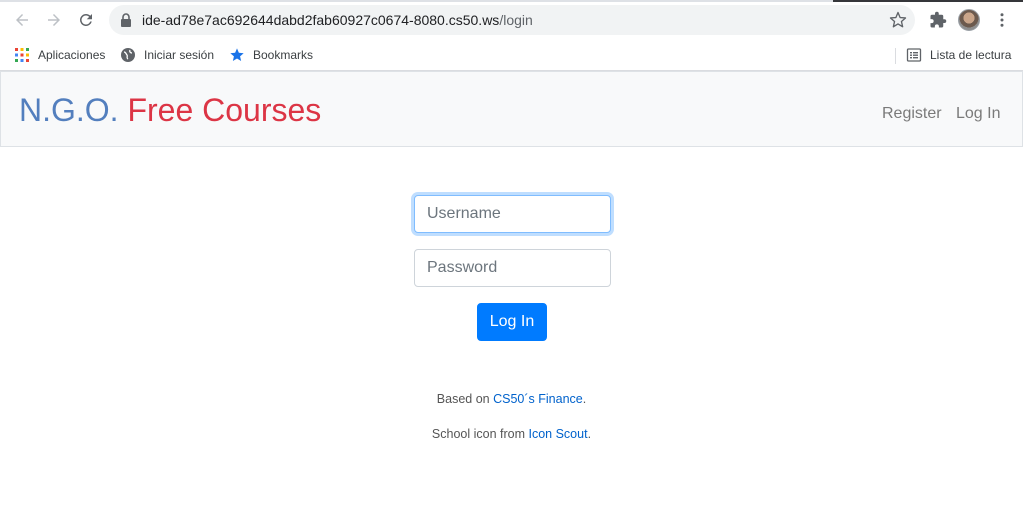  I want to click on back-button, so click(22, 20).